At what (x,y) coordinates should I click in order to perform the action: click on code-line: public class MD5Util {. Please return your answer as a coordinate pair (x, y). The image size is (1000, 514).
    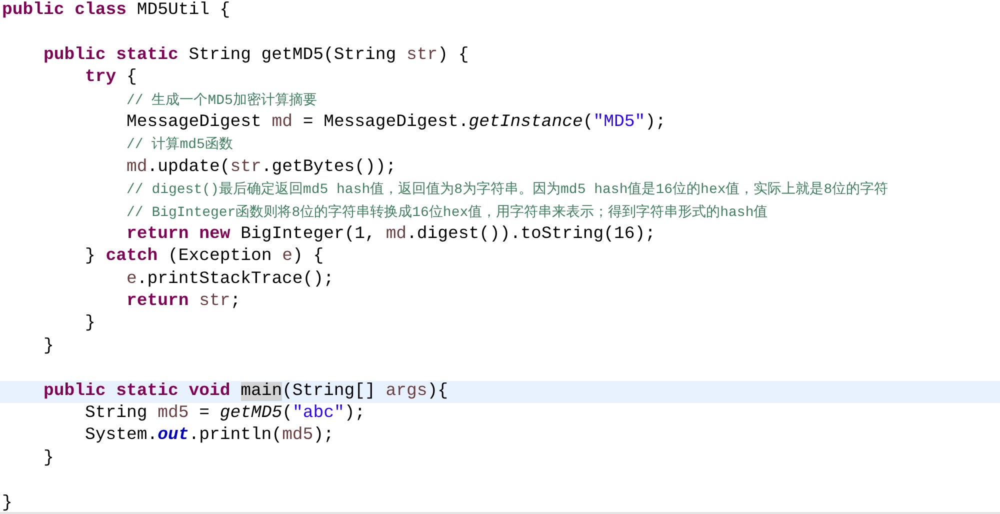
    Looking at the image, I should click on (116, 11).